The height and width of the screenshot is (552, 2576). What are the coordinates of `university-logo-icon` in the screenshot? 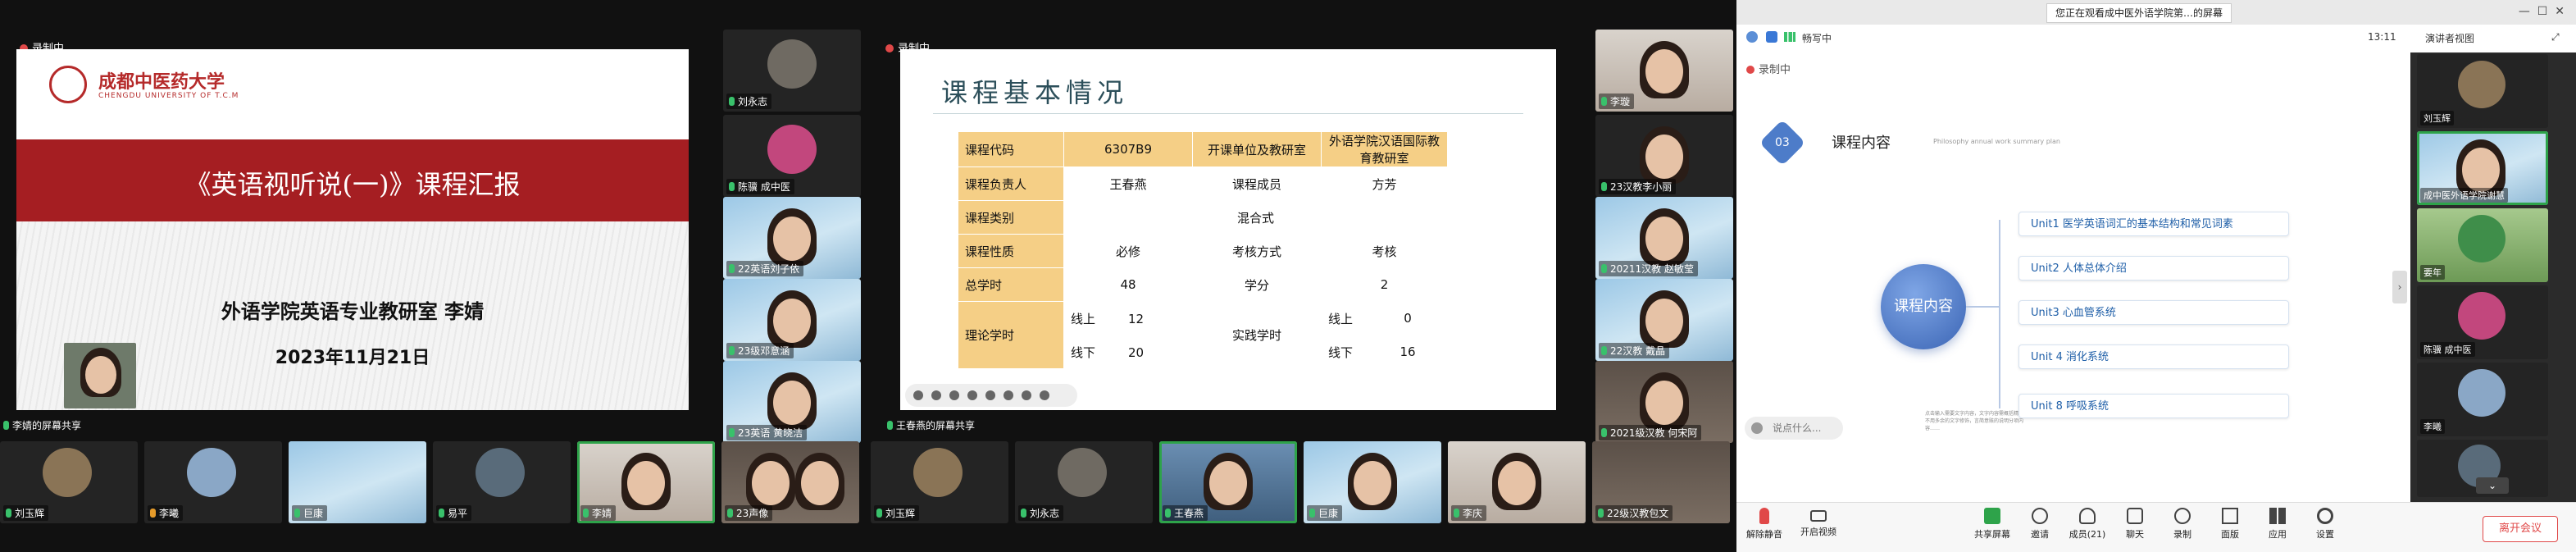 It's located at (68, 84).